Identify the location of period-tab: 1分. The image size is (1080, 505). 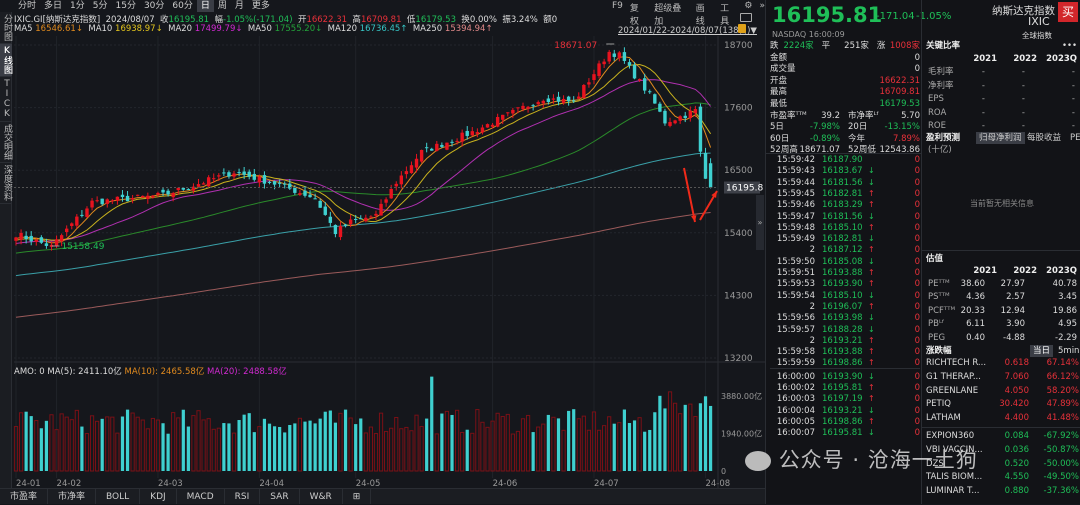
(77, 6).